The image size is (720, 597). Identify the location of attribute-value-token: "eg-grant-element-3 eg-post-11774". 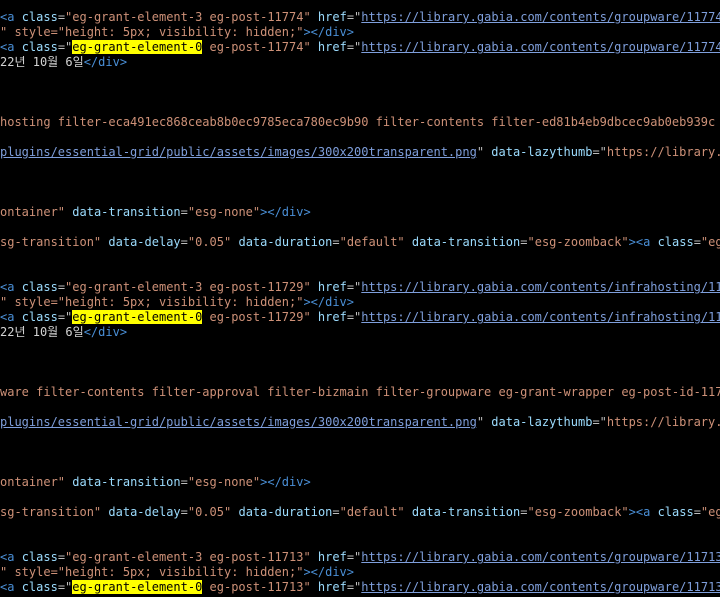
(188, 17).